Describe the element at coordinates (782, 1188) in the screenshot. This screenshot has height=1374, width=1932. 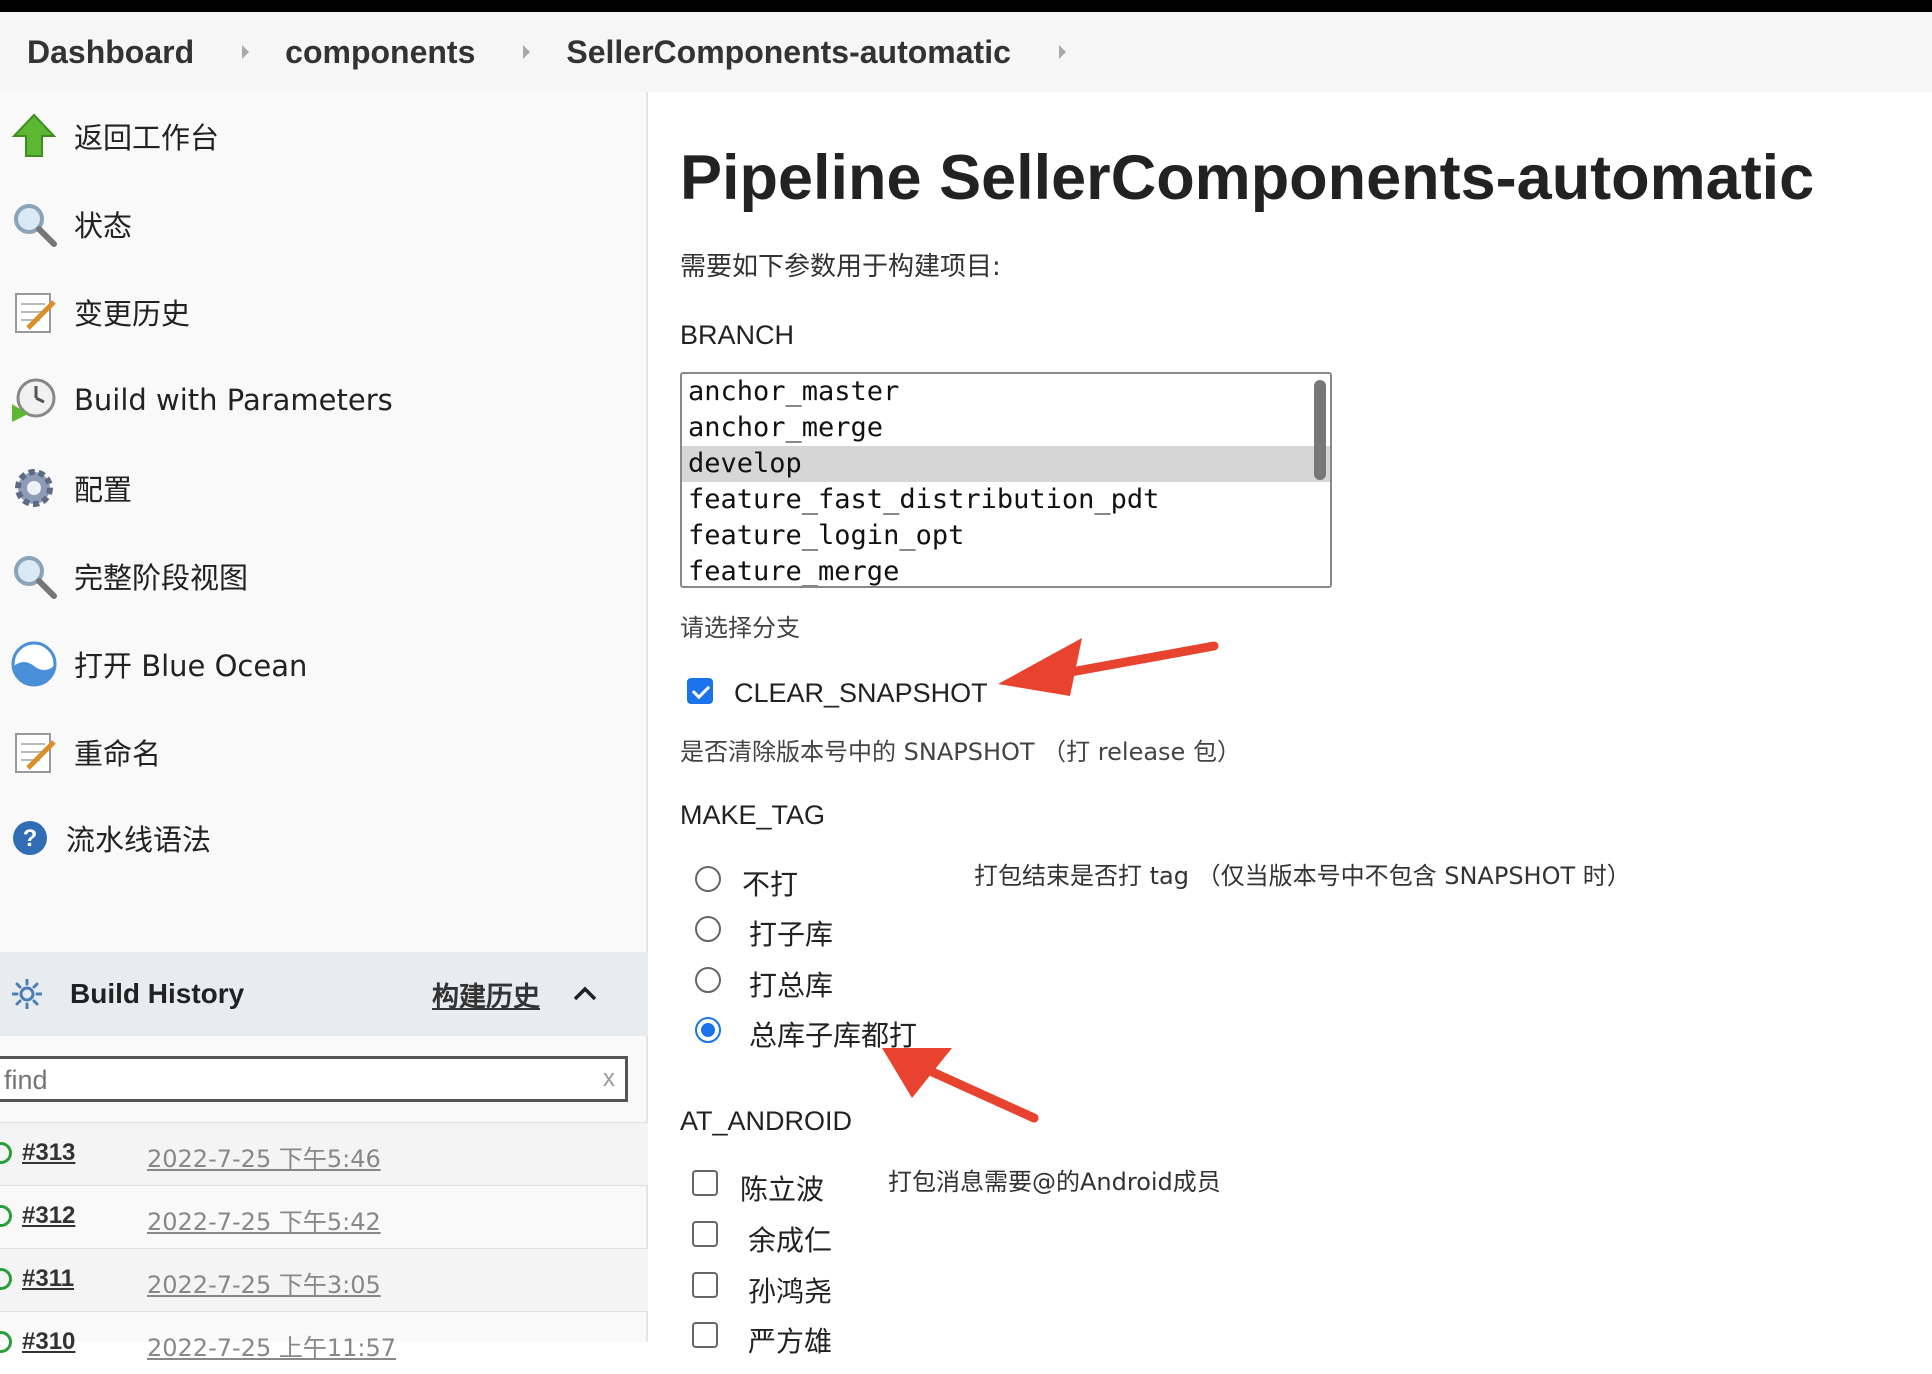
I see `at-android-option: 陈立波` at that location.